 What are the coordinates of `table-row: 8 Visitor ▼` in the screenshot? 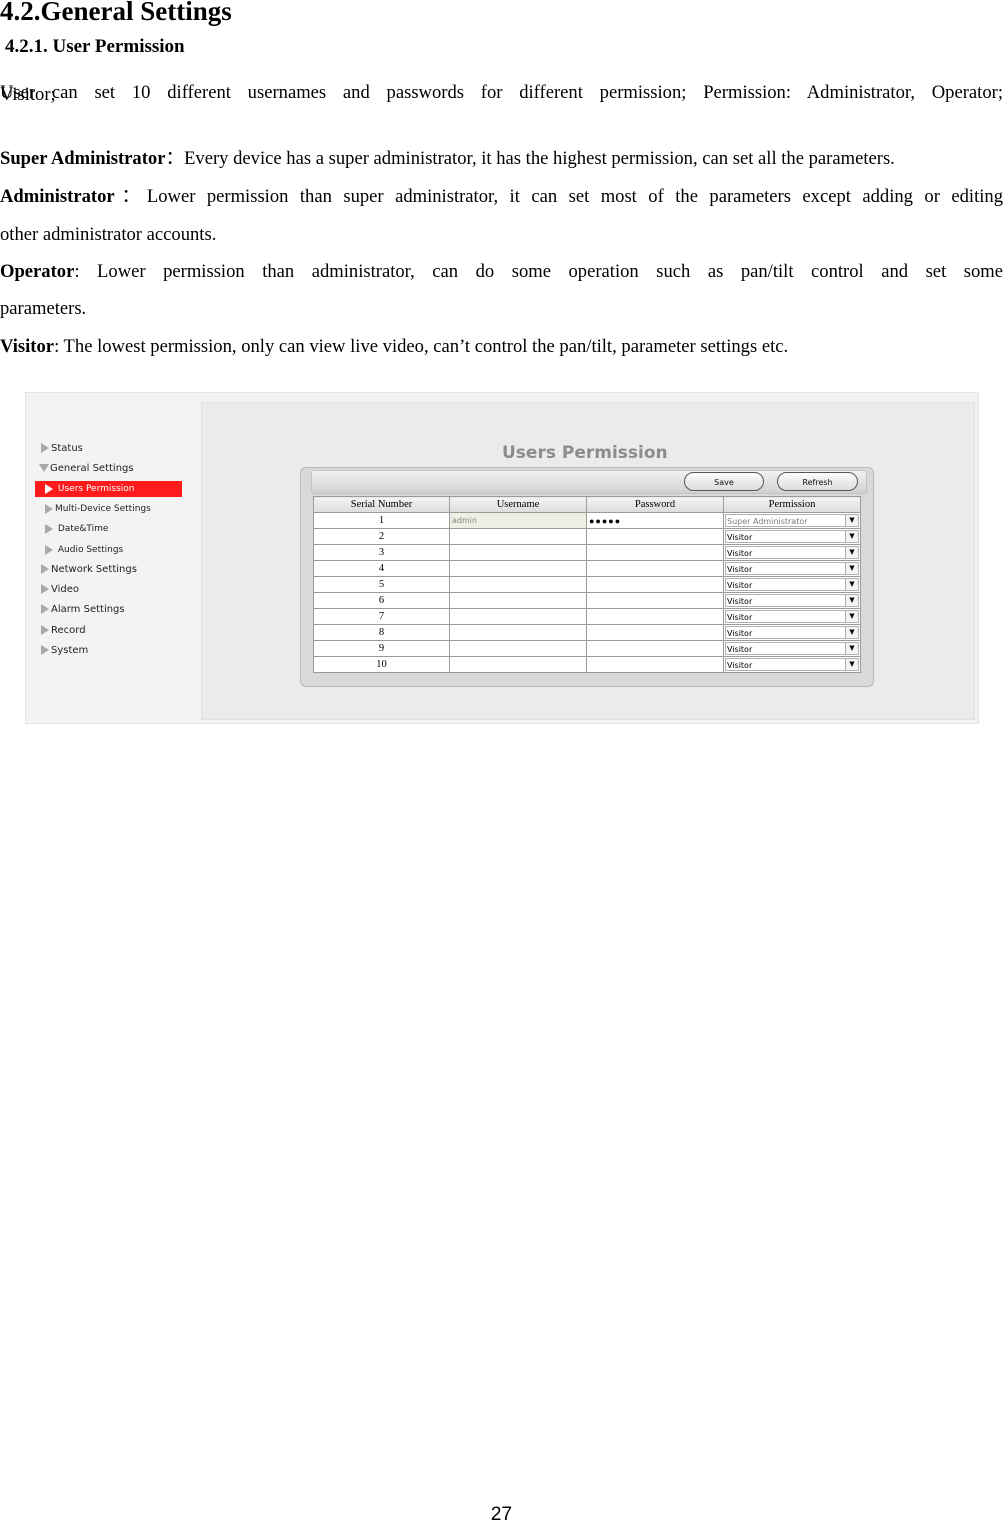 It's located at (587, 632).